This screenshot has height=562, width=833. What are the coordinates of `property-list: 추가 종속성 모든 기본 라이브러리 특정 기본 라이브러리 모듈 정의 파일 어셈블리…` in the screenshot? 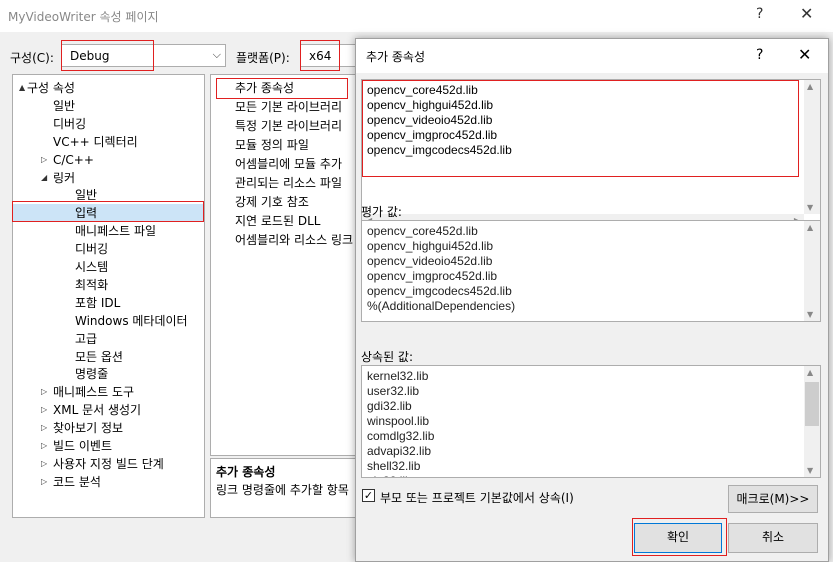 It's located at (284, 265).